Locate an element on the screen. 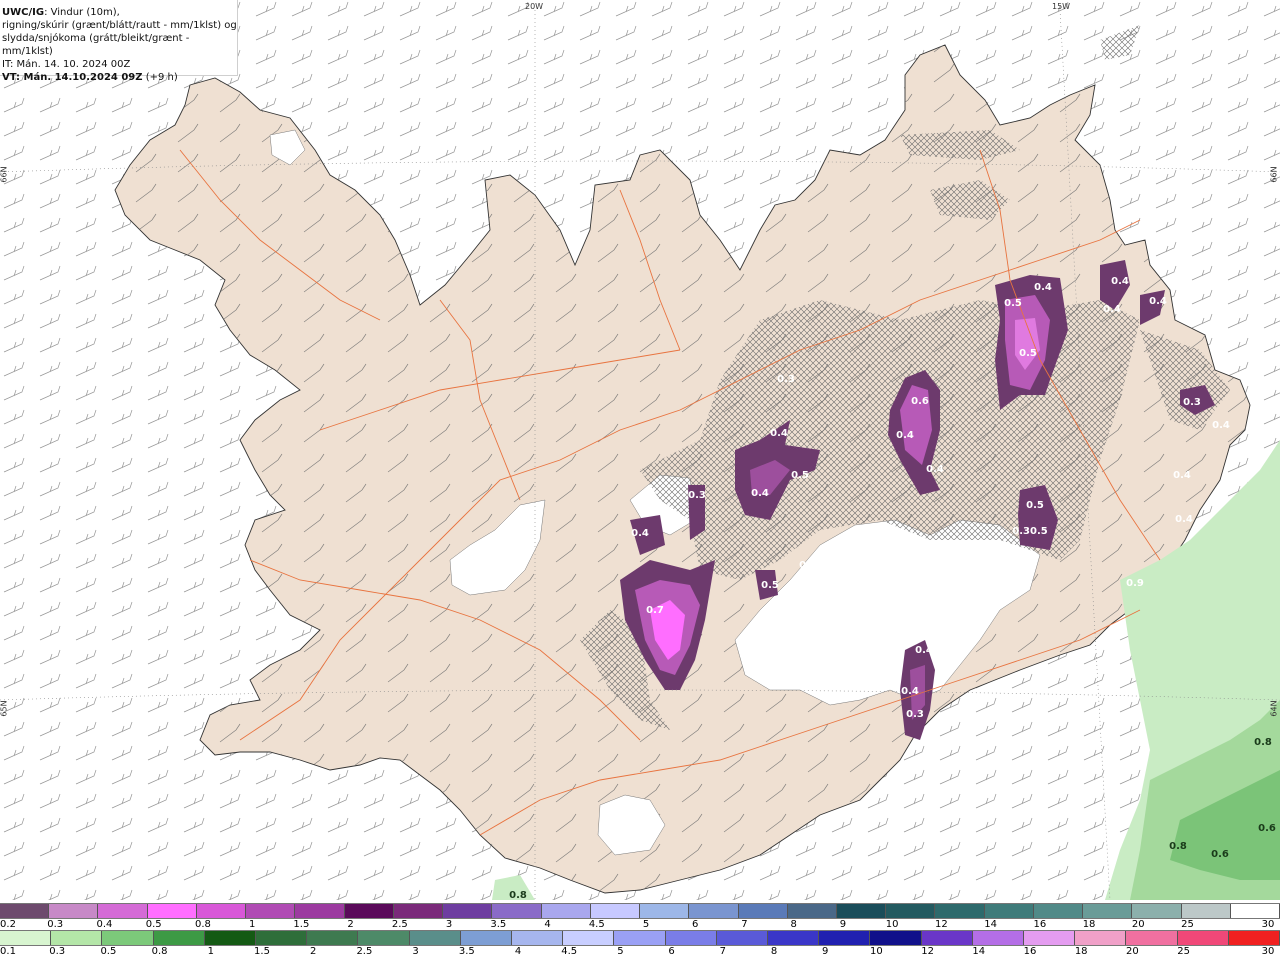 Image resolution: width=1280 pixels, height=960 pixels. map-title-bold: UWC/IG is located at coordinates (23, 12).